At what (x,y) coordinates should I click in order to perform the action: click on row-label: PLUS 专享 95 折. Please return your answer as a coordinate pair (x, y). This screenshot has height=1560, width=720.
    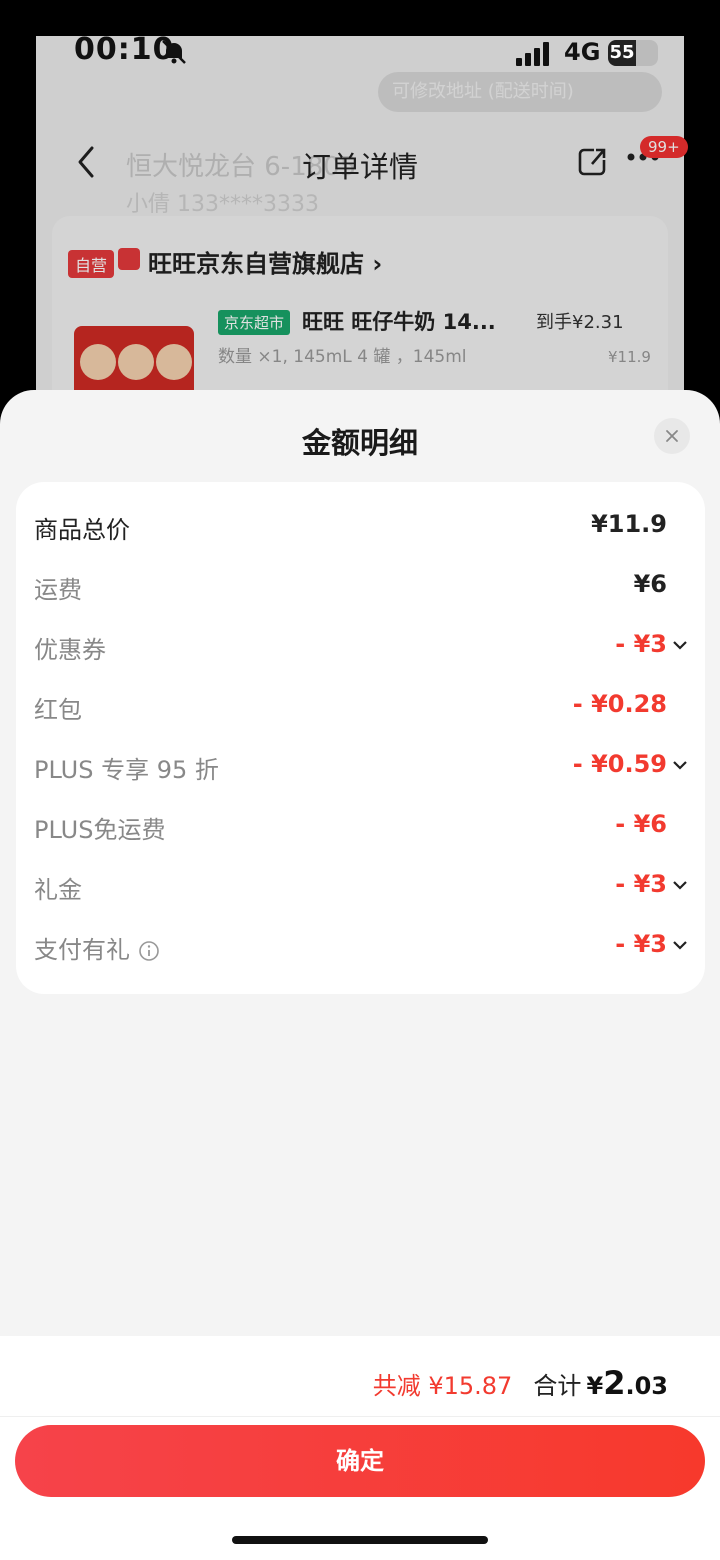
    Looking at the image, I should click on (126, 770).